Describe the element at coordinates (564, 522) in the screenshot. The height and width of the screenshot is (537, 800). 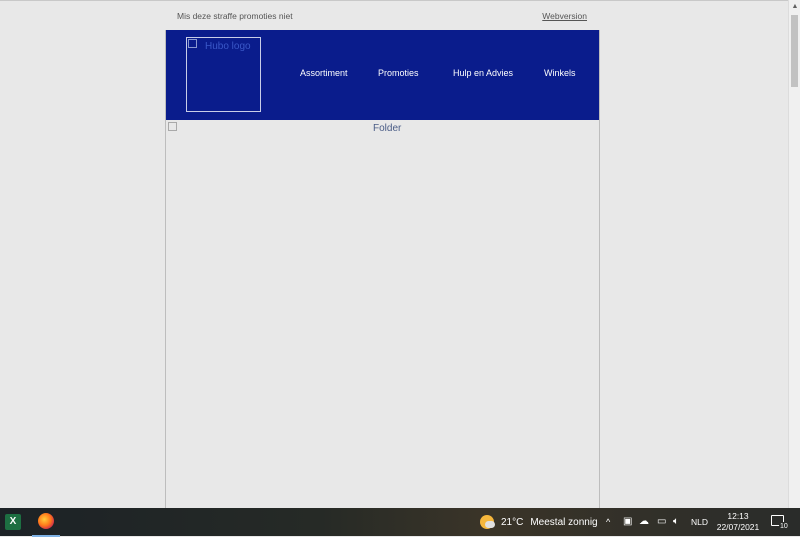
I see `weather-condition: Meestal zonnig` at that location.